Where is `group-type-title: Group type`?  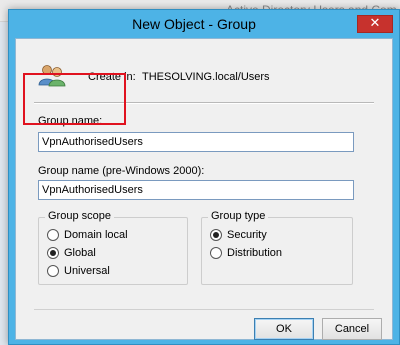 group-type-title: Group type is located at coordinates (238, 216).